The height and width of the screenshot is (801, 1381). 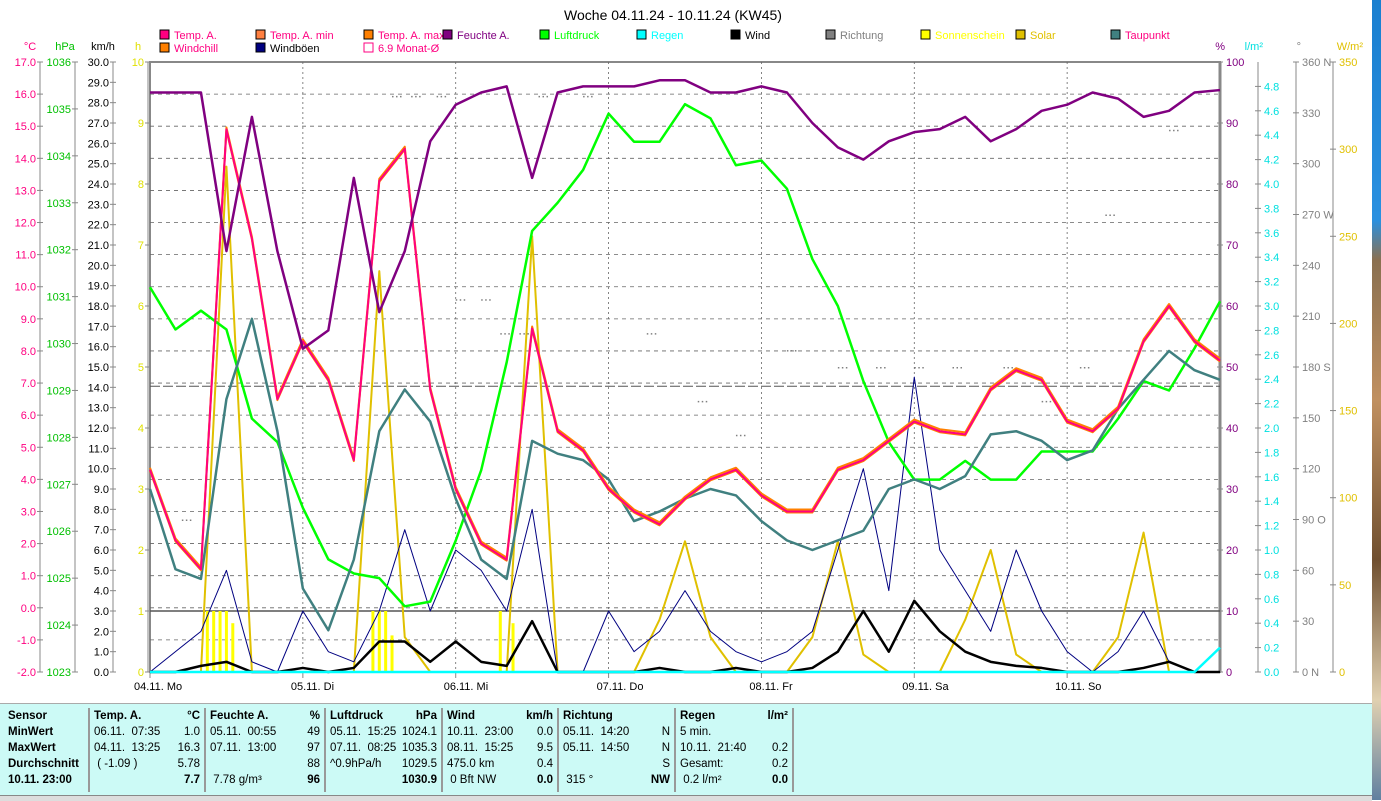 What do you see at coordinates (313, 764) in the screenshot?
I see `table-value: 88` at bounding box center [313, 764].